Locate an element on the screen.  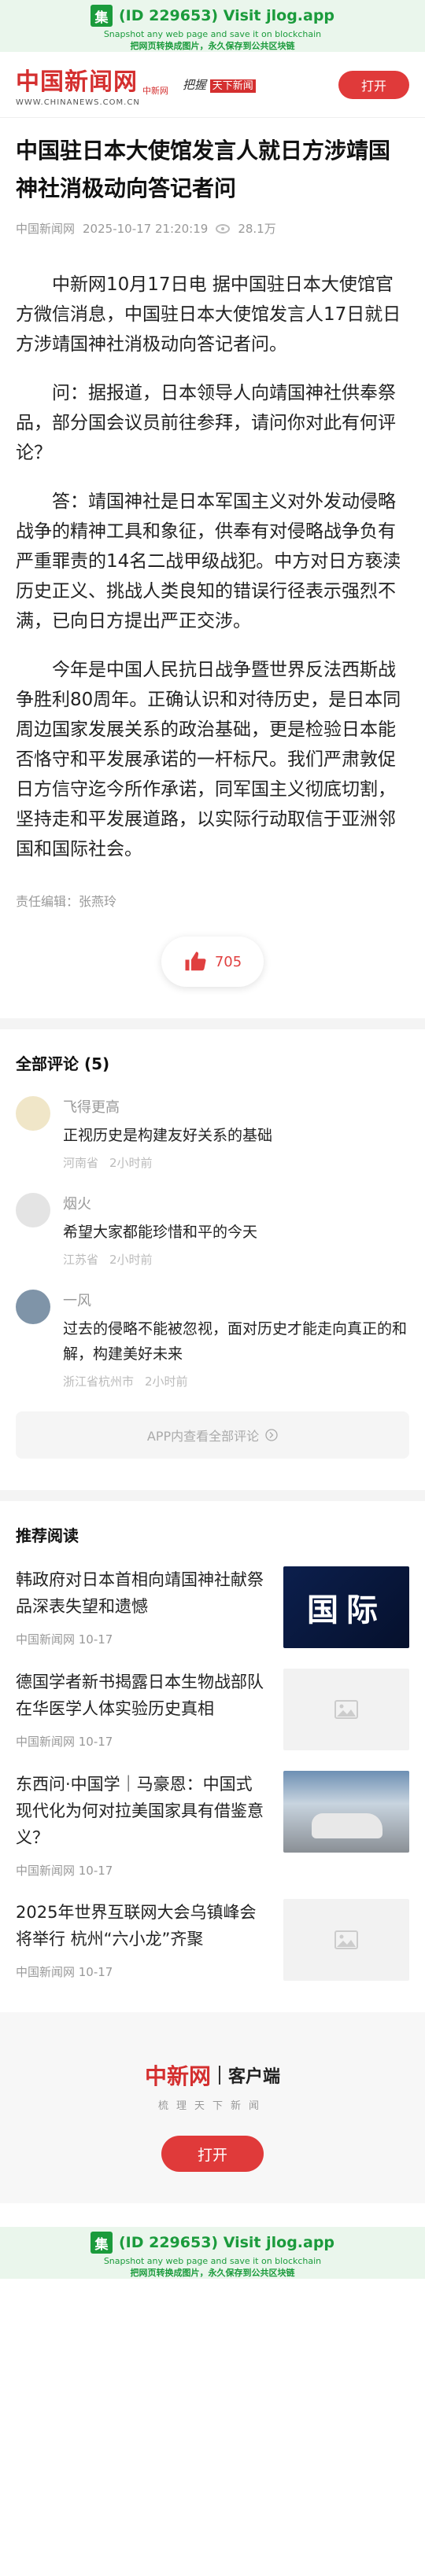
comment-text: 正视历史是构建友好关系的基础 is located at coordinates (168, 1135).